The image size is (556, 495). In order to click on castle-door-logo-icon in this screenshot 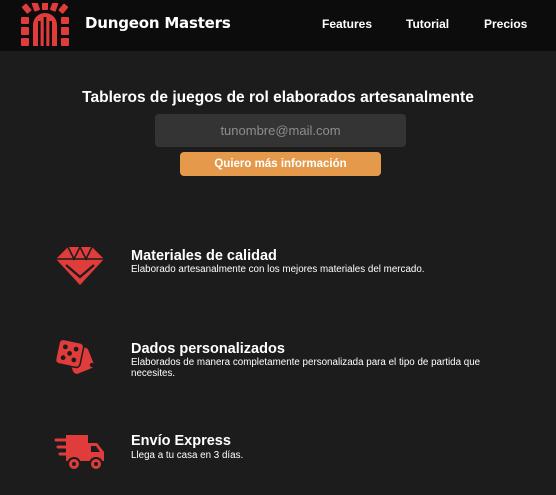, I will do `click(45, 25)`.